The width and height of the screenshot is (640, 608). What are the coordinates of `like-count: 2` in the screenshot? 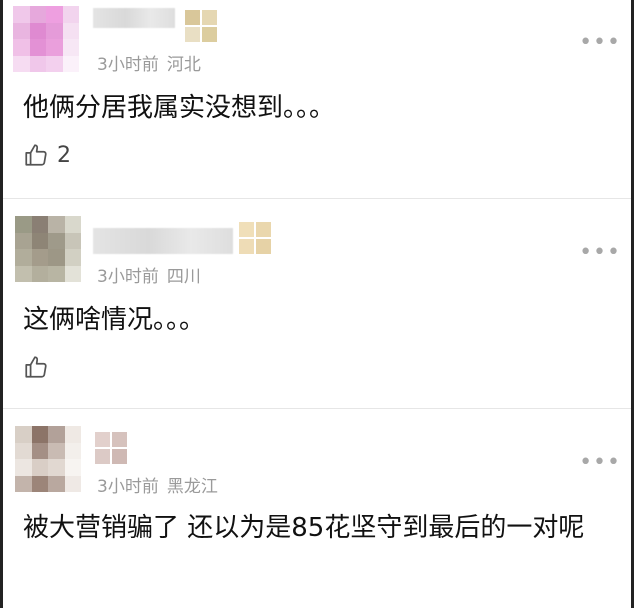 It's located at (64, 155).